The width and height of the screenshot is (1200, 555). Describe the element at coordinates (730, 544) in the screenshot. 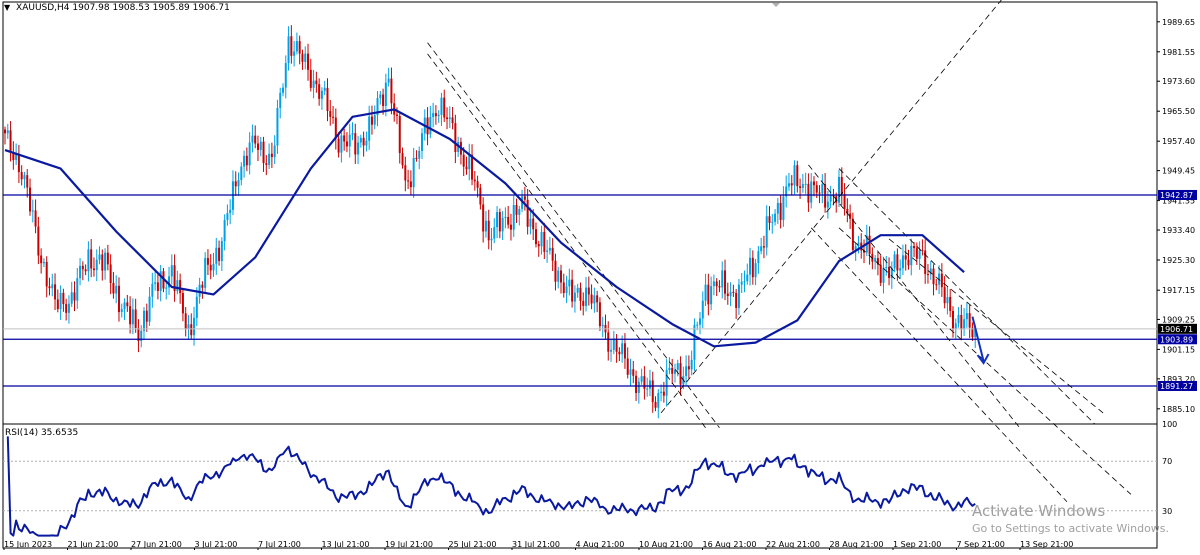

I see `time-tick-label: 16 Aug 21:00` at that location.